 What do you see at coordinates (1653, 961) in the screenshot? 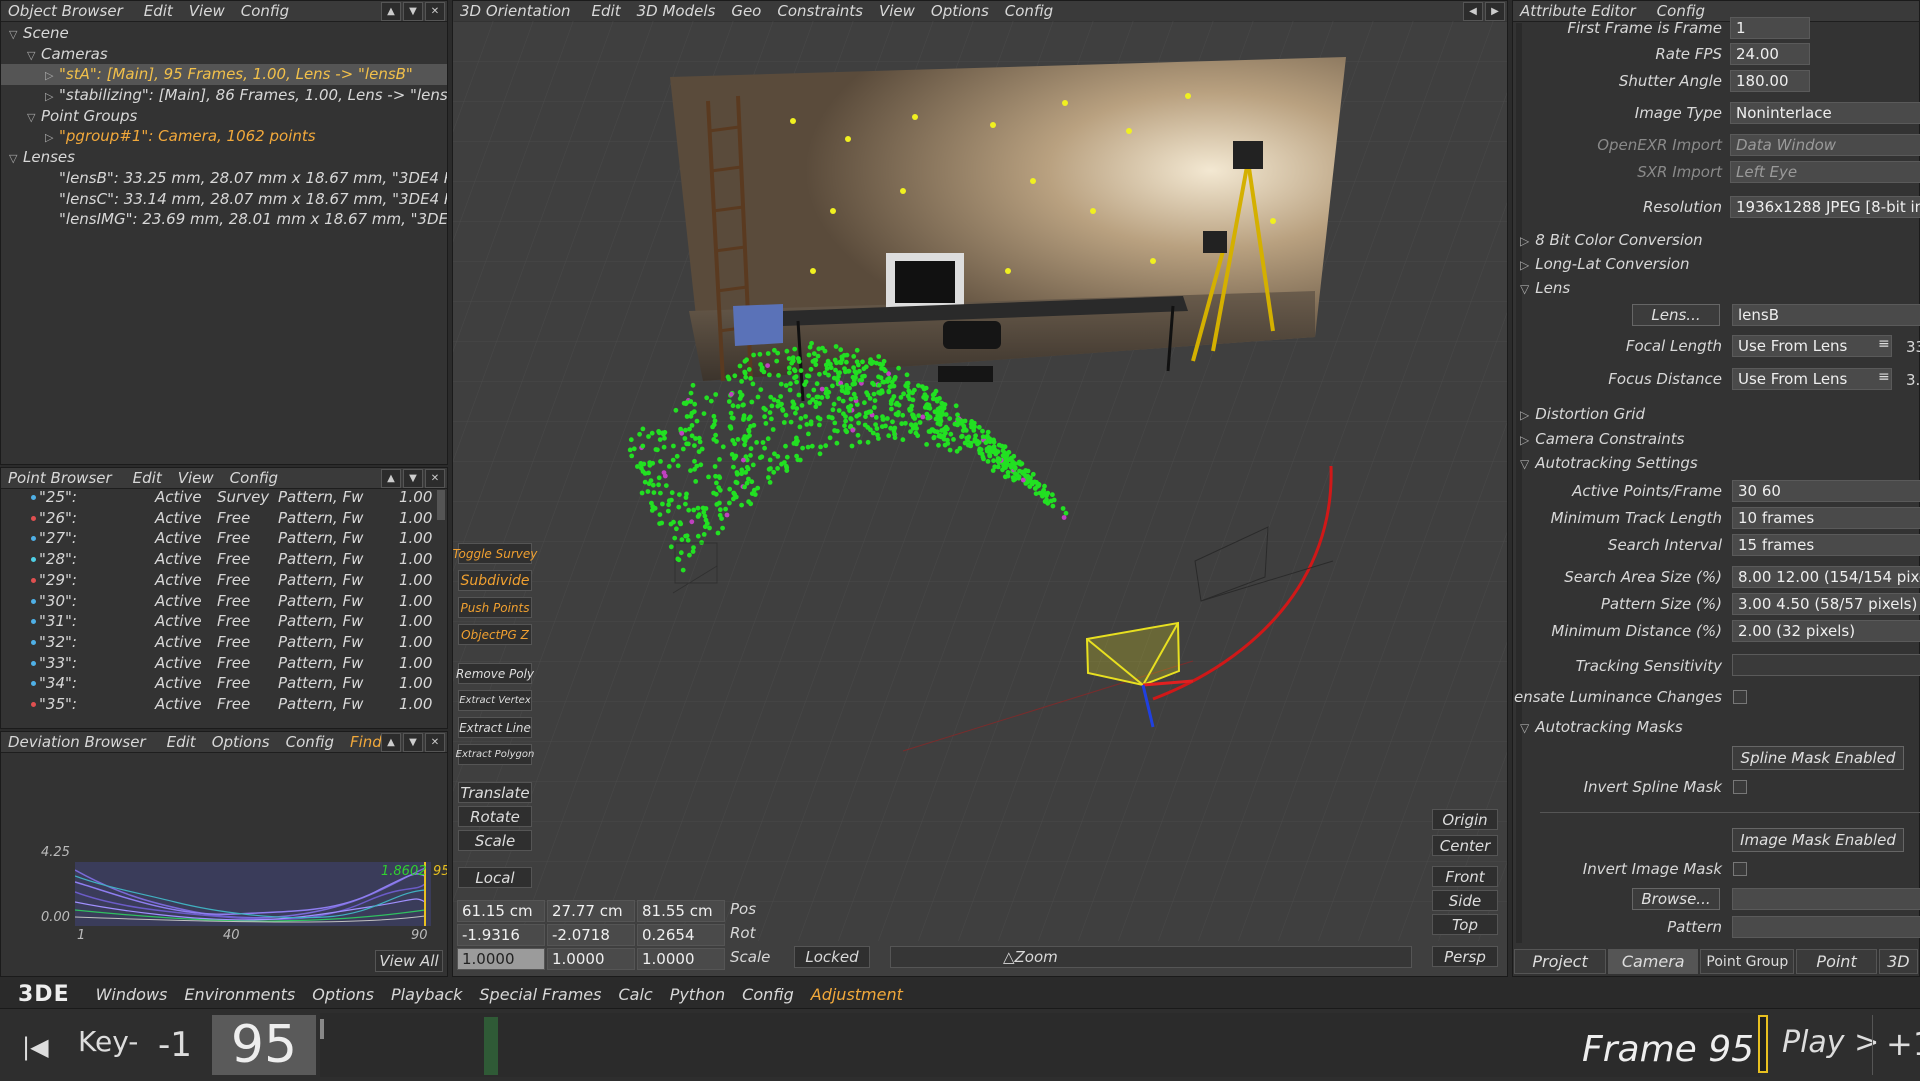
I see `tab-camera: Camera` at bounding box center [1653, 961].